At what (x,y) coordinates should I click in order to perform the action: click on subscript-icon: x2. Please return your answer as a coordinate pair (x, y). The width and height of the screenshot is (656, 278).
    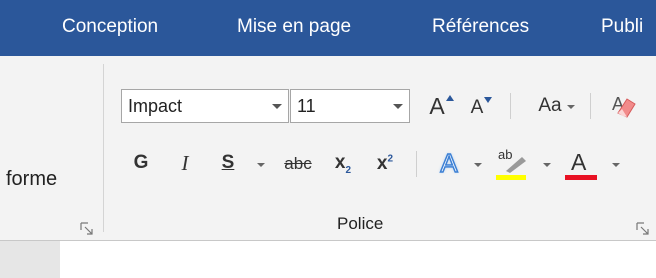
    Looking at the image, I should click on (343, 164).